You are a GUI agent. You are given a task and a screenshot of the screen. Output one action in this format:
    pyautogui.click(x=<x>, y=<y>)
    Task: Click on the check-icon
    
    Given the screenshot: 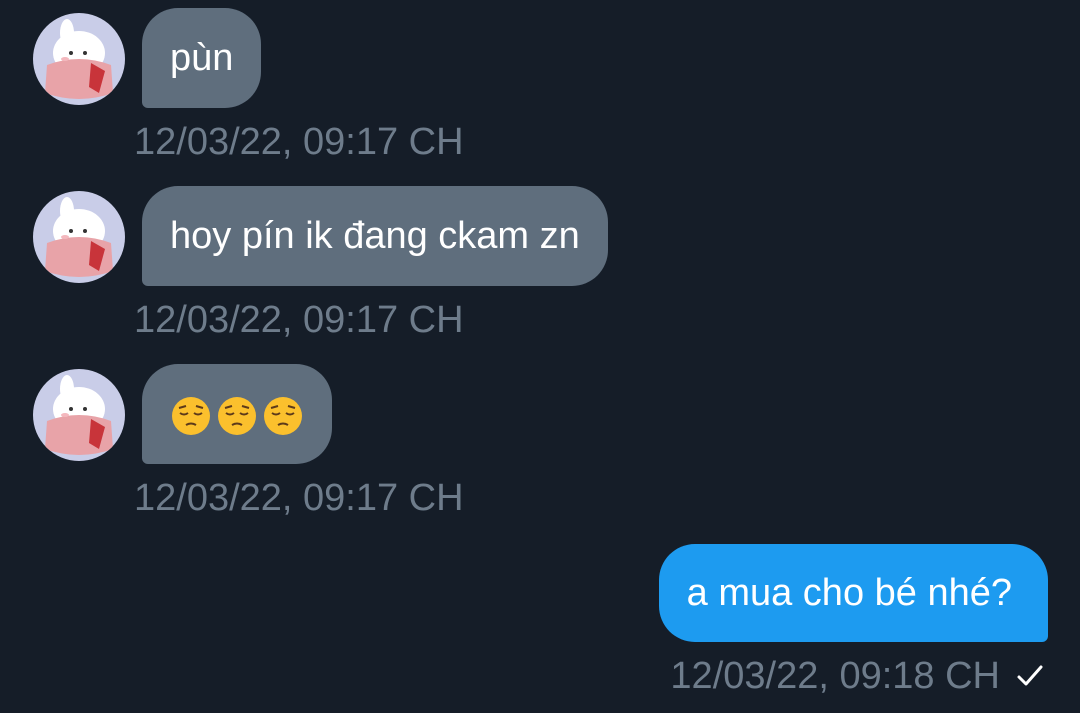 What is the action you would take?
    pyautogui.click(x=1030, y=675)
    